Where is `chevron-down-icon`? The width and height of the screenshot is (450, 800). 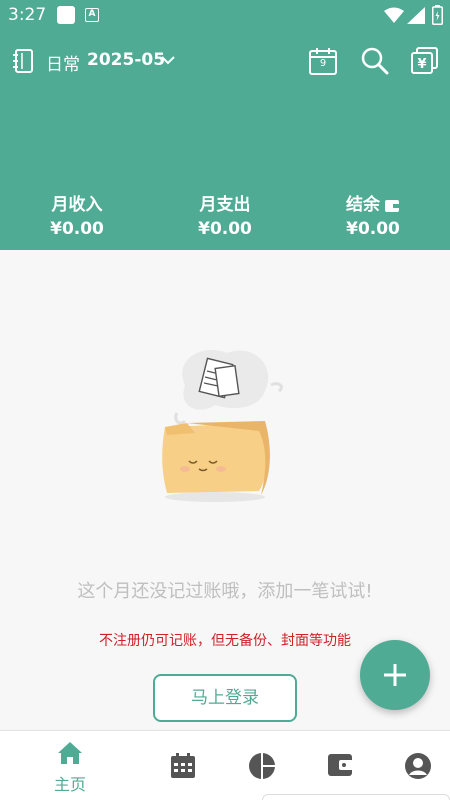 chevron-down-icon is located at coordinates (168, 60).